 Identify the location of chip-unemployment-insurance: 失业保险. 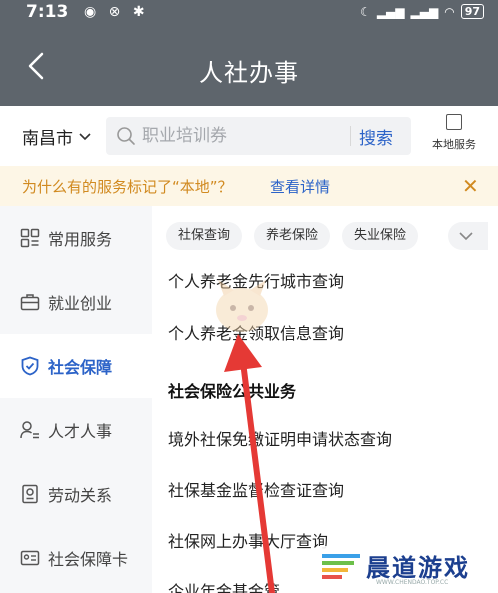
(380, 236).